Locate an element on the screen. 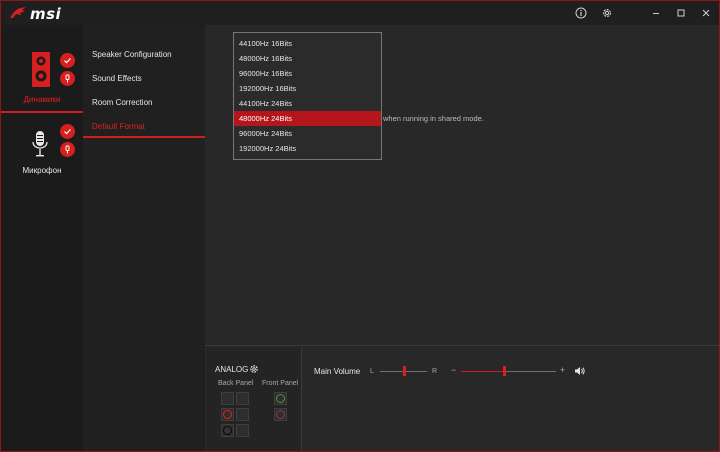 The image size is (720, 452). volume-icon is located at coordinates (580, 371).